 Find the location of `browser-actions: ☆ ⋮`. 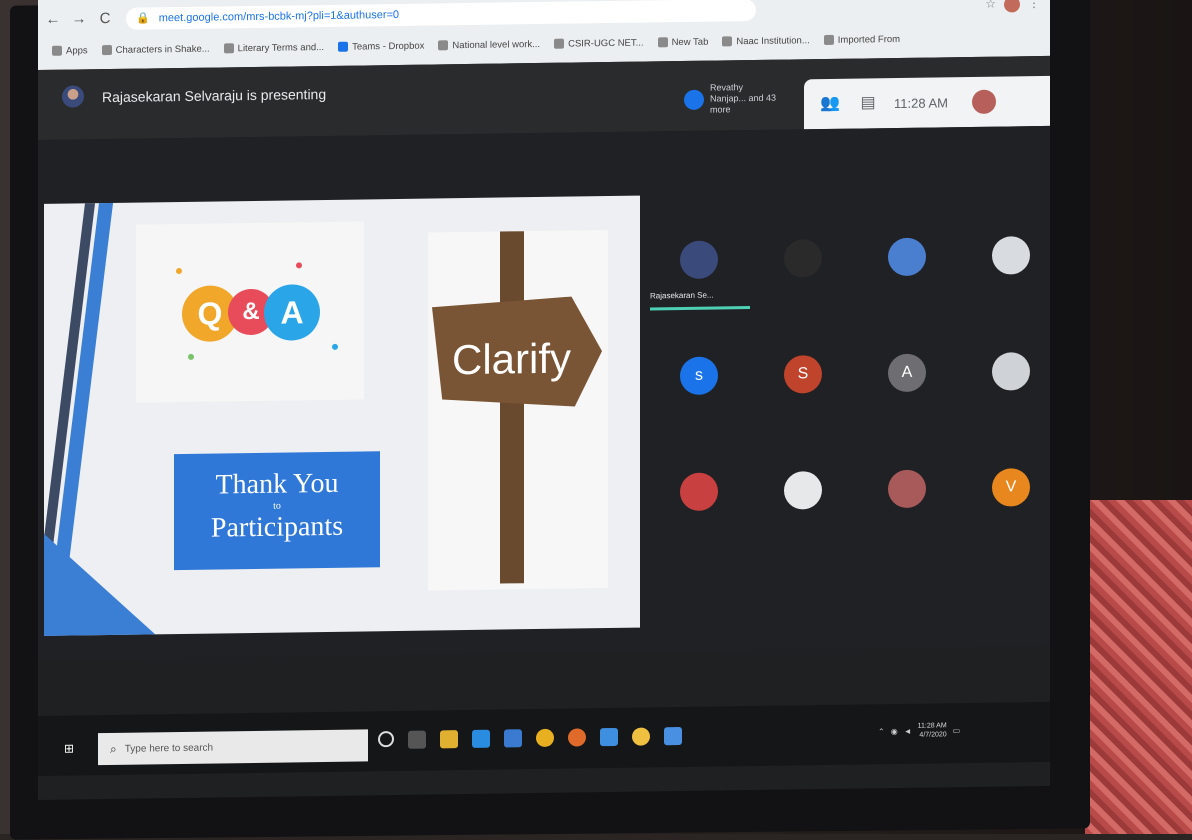

browser-actions: ☆ ⋮ is located at coordinates (1012, 6).